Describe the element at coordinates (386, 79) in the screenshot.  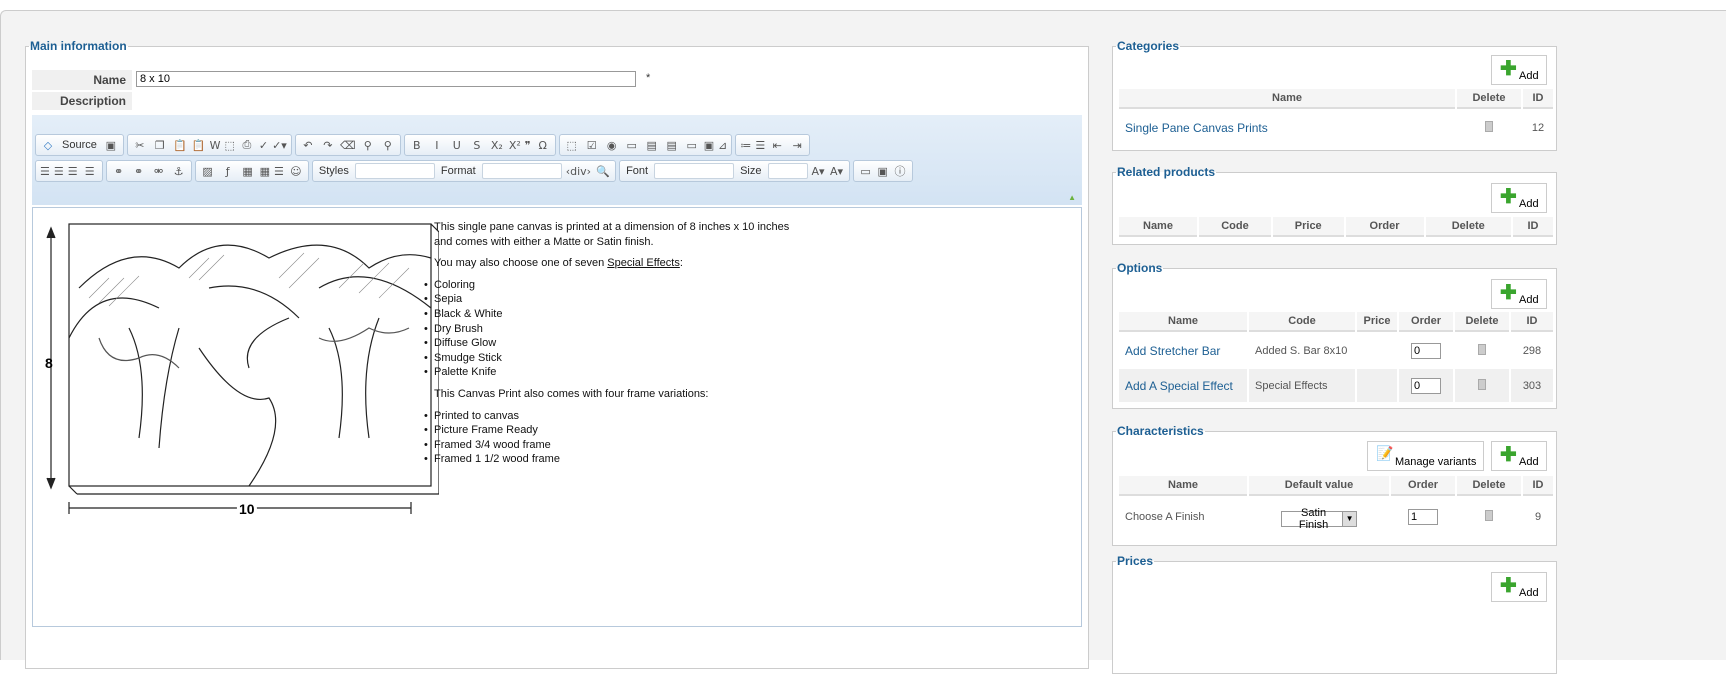
I see `name-input` at that location.